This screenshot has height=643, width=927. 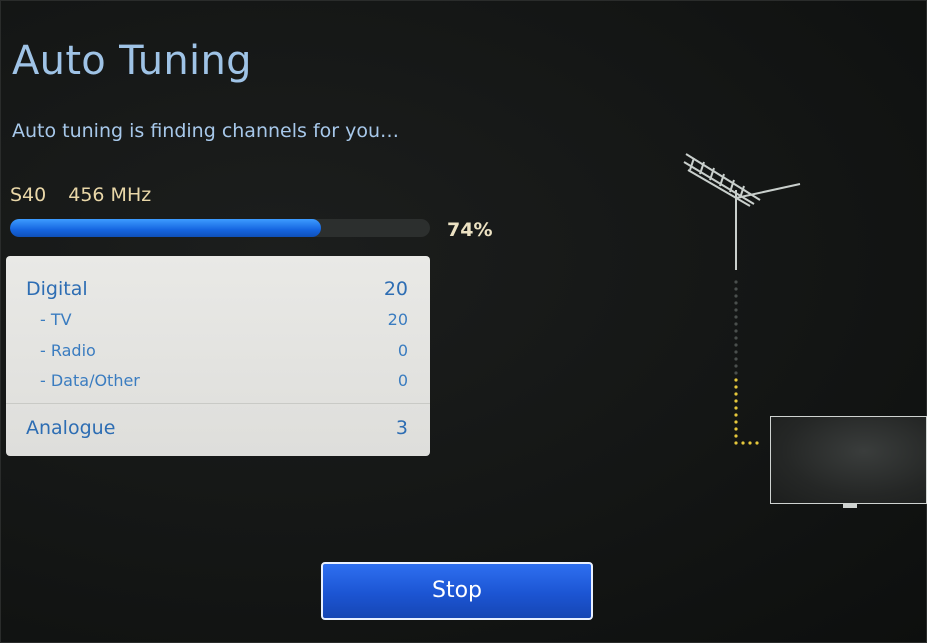 What do you see at coordinates (218, 385) in the screenshot?
I see `results-row-data-other: - Data/Other 0` at bounding box center [218, 385].